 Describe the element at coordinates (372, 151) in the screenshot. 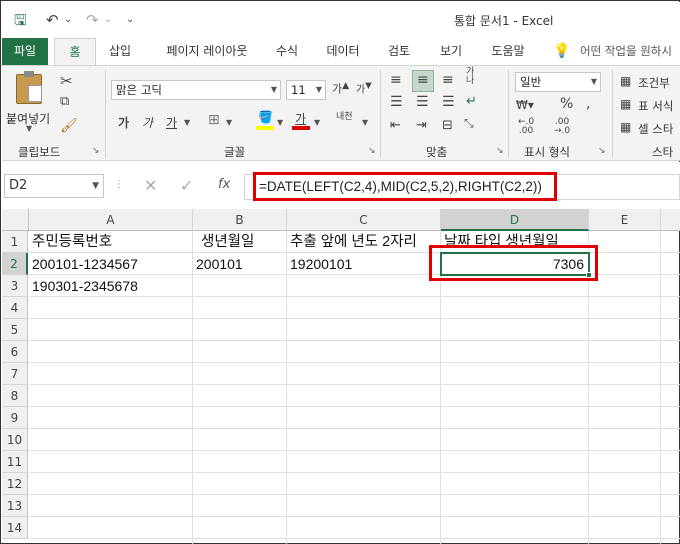

I see `font-launcher-icon: ↘` at that location.